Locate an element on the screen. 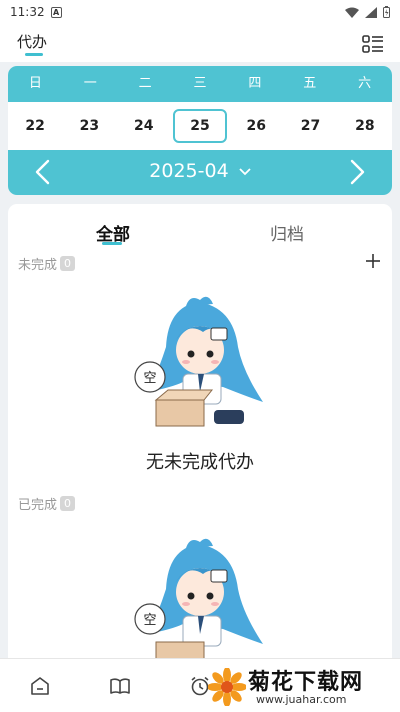 The height and width of the screenshot is (712, 400). incomplete-count-badge: 0 is located at coordinates (68, 263).